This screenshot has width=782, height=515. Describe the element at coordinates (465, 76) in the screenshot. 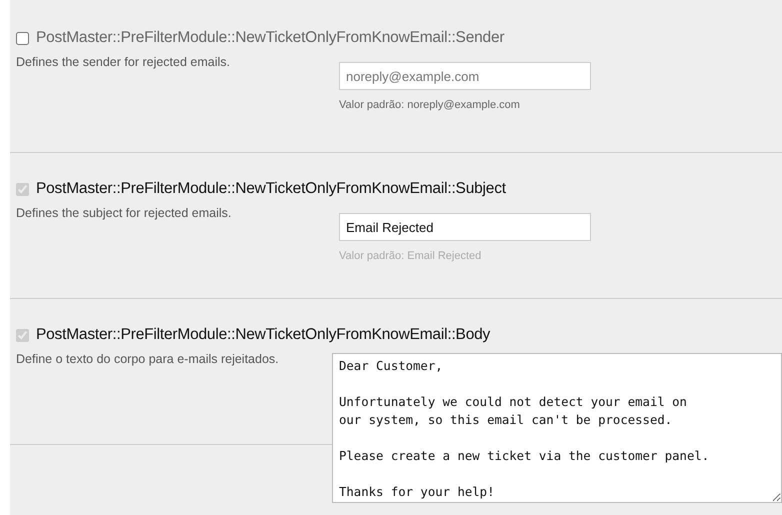

I see `text-field: noreply@example.com` at that location.